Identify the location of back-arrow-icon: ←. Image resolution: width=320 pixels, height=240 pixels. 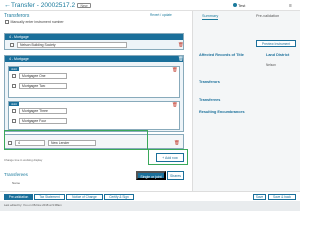
(7, 5).